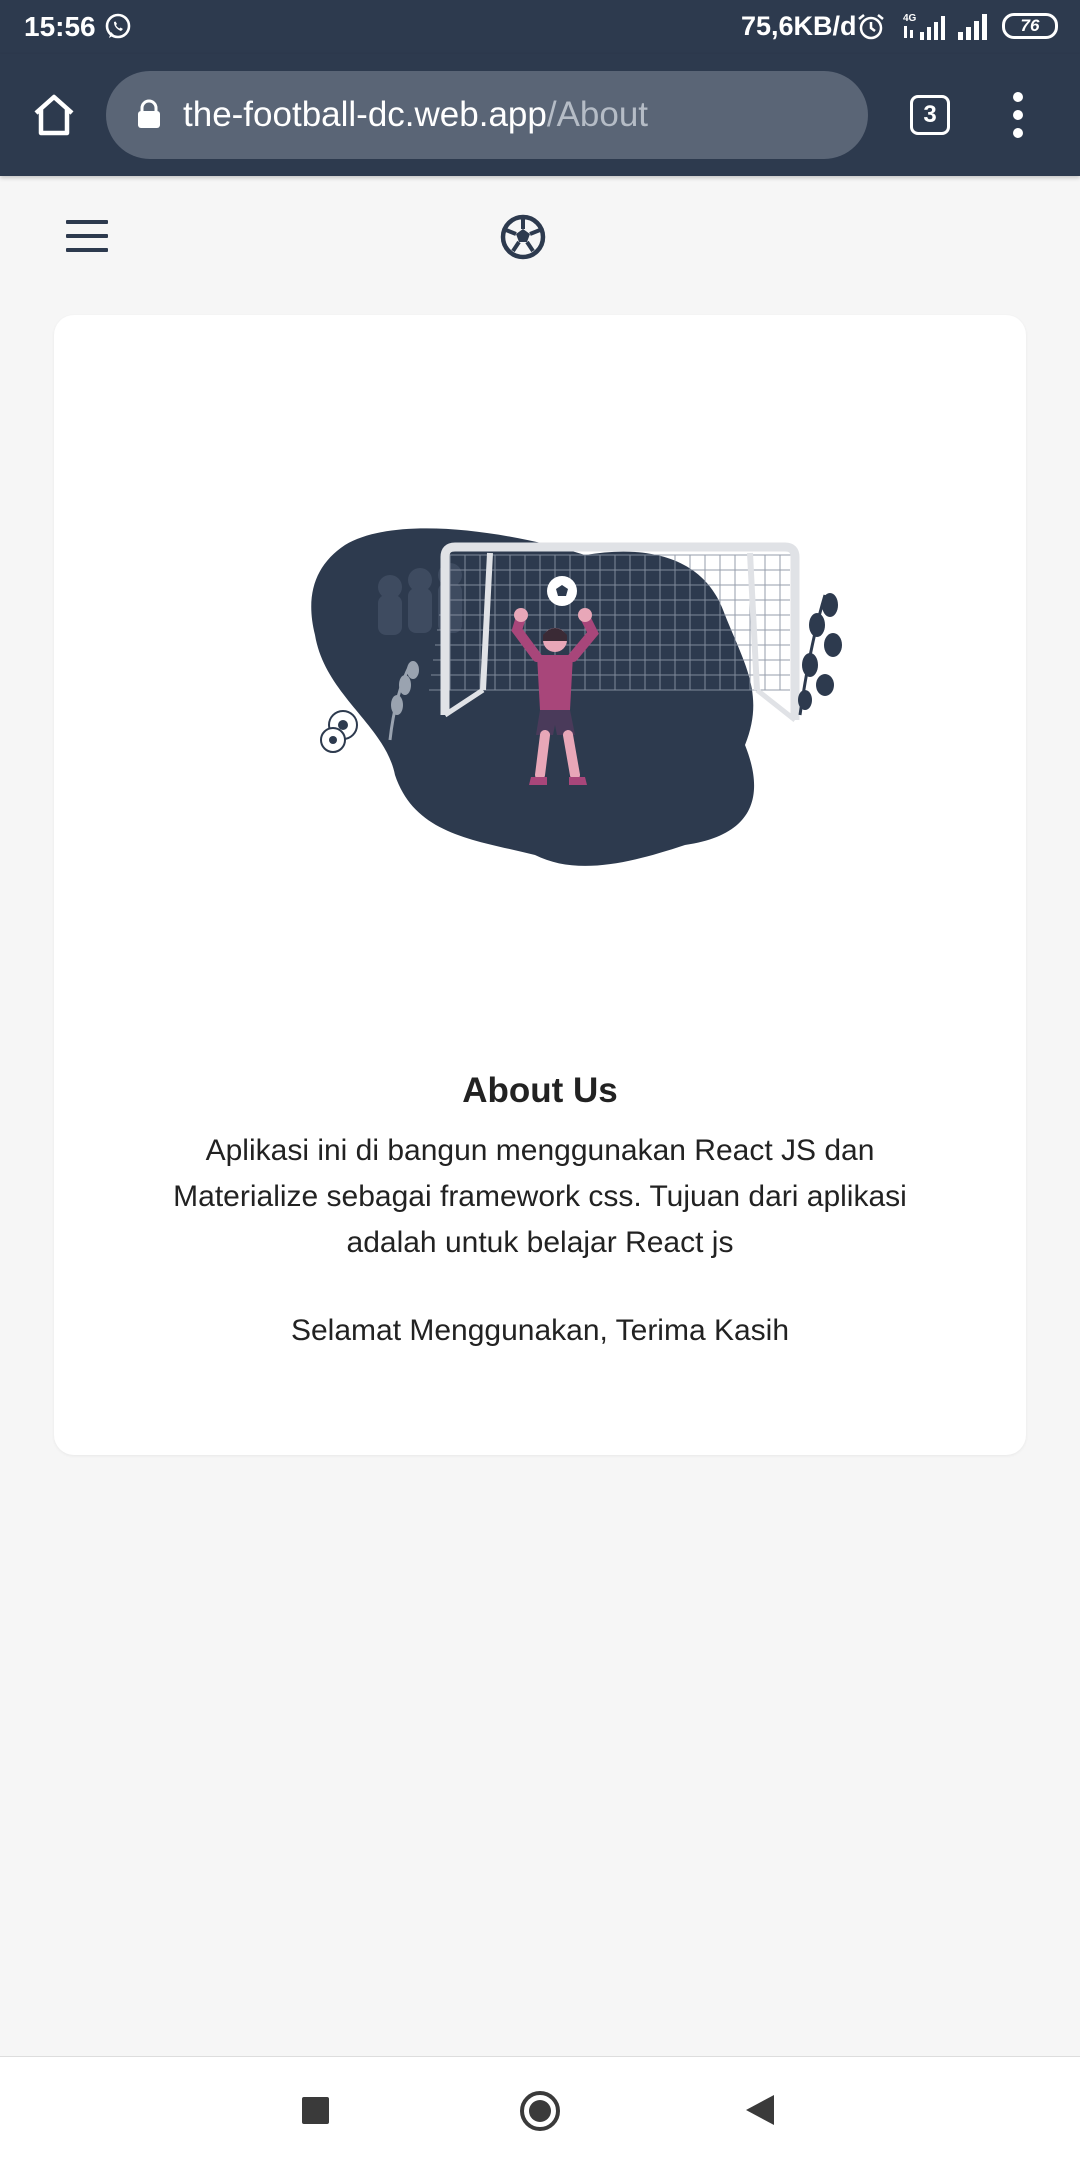 The height and width of the screenshot is (2160, 1080). I want to click on whatsapp-icon, so click(118, 26).